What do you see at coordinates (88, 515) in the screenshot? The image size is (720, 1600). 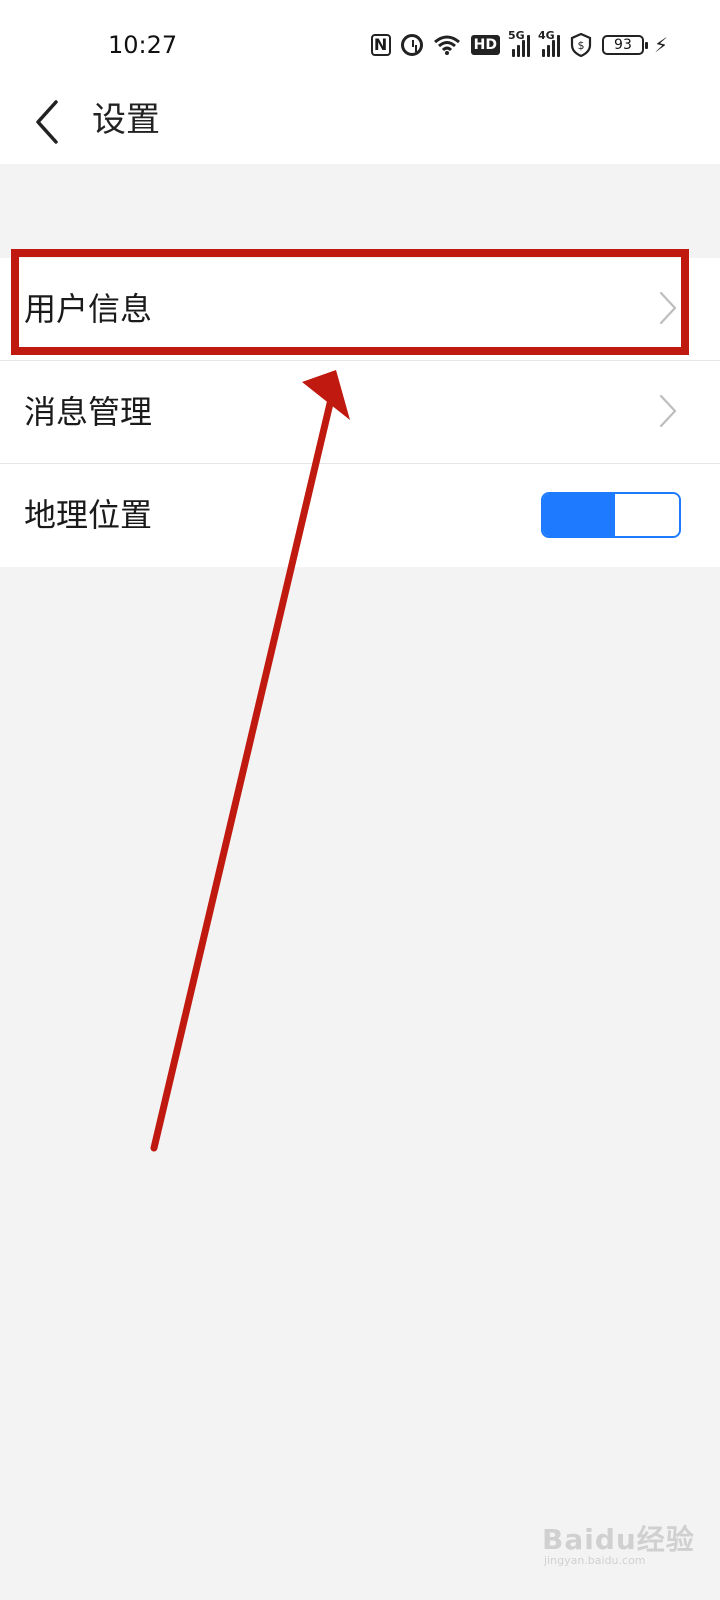 I see `settings-row-label: 地理位置` at bounding box center [88, 515].